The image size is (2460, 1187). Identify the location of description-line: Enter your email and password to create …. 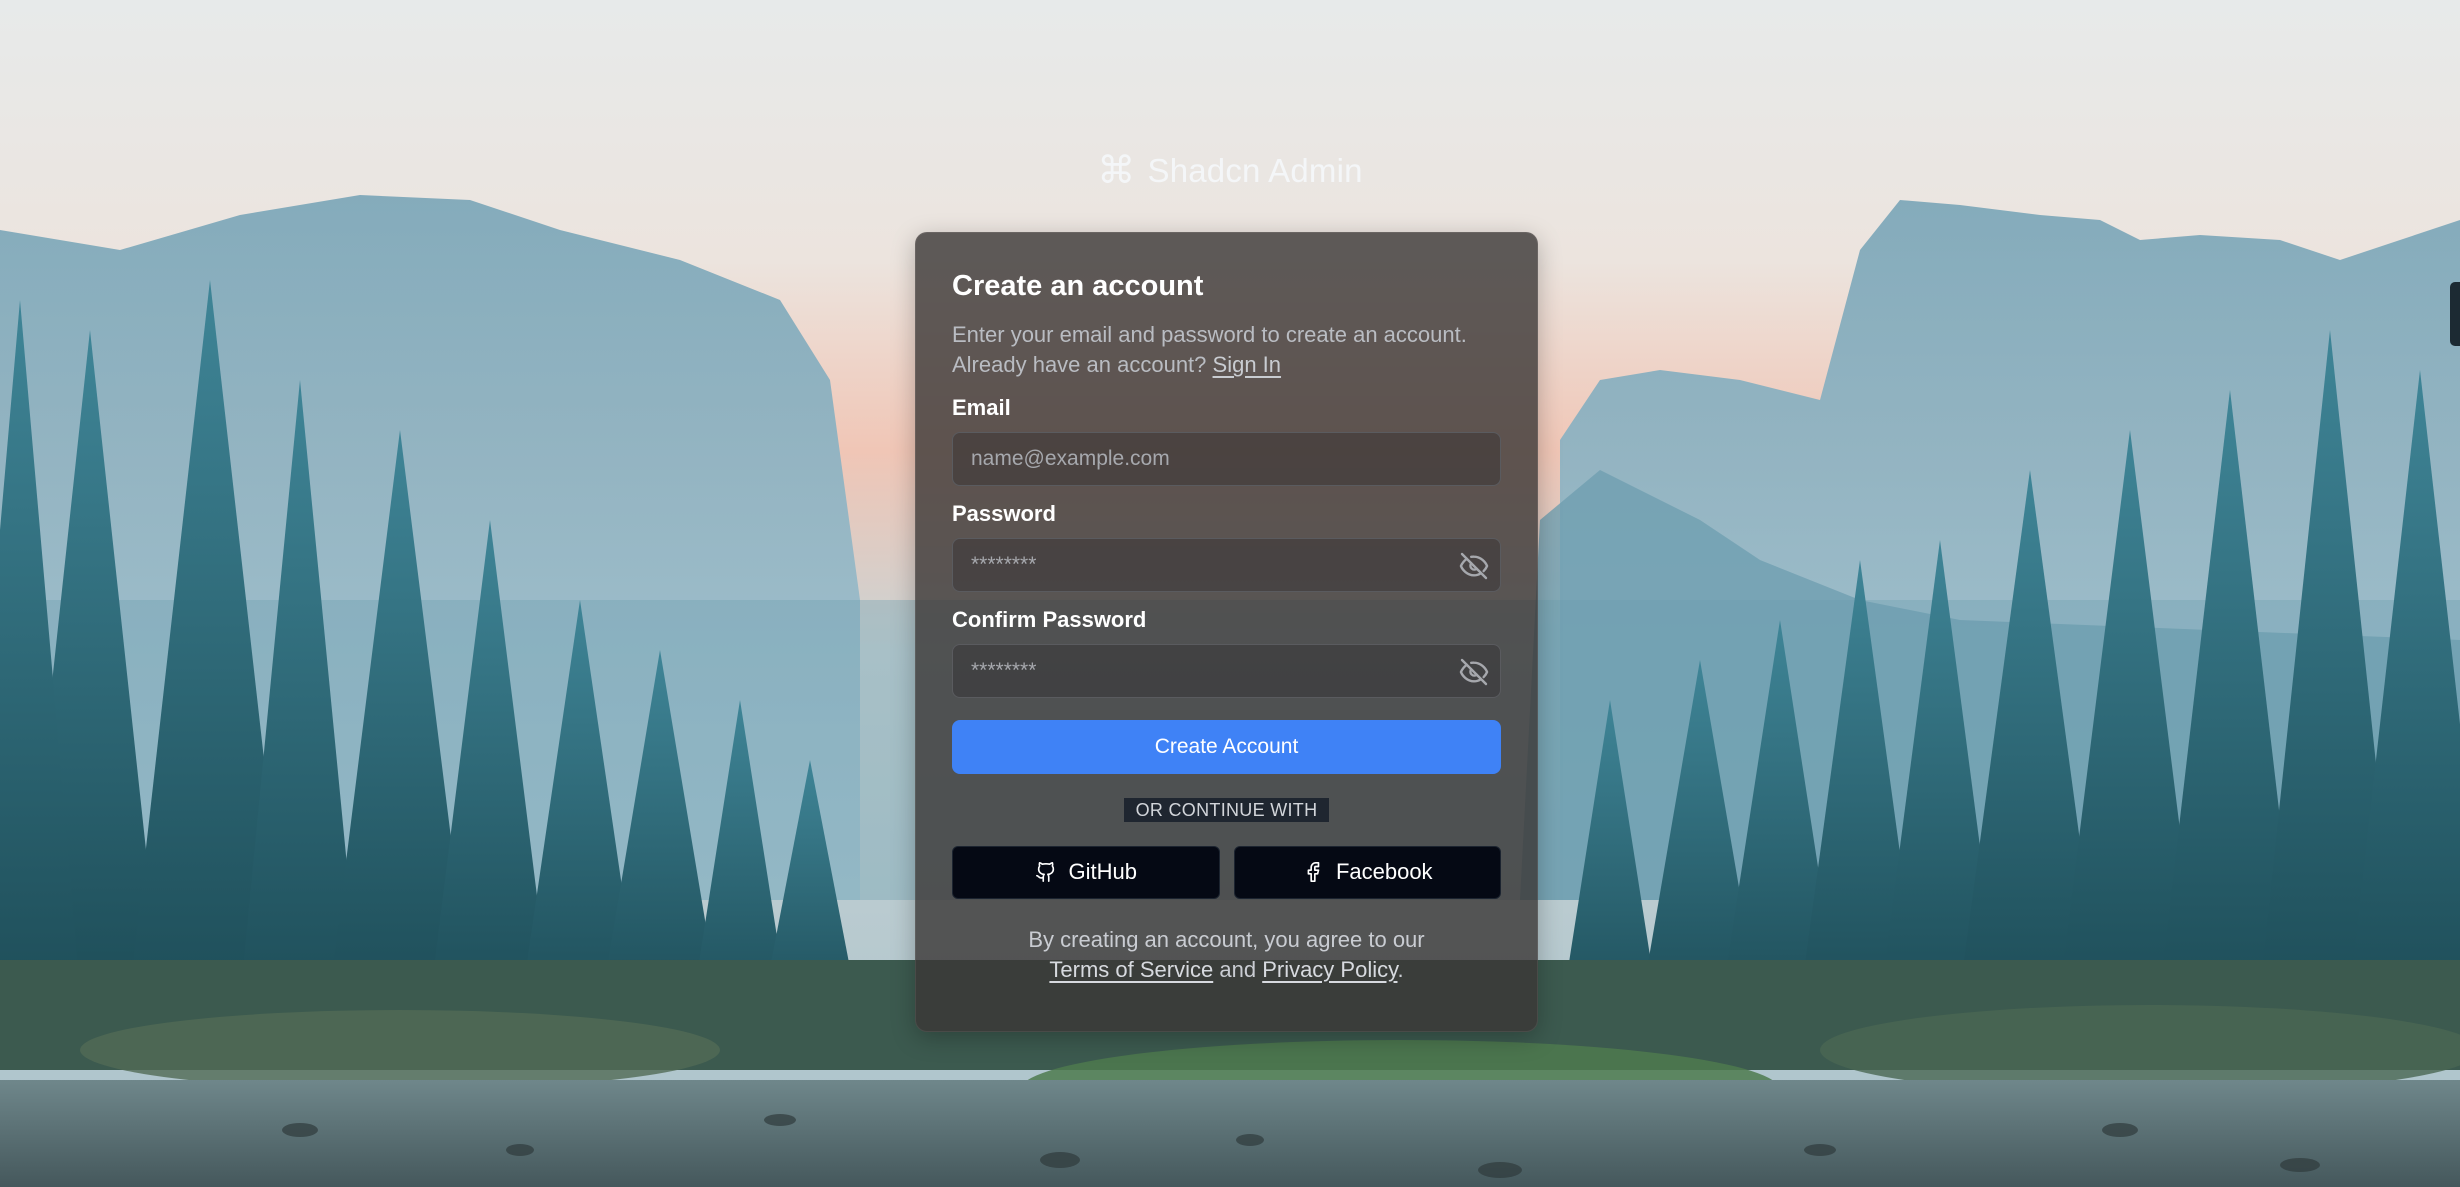
(1209, 334).